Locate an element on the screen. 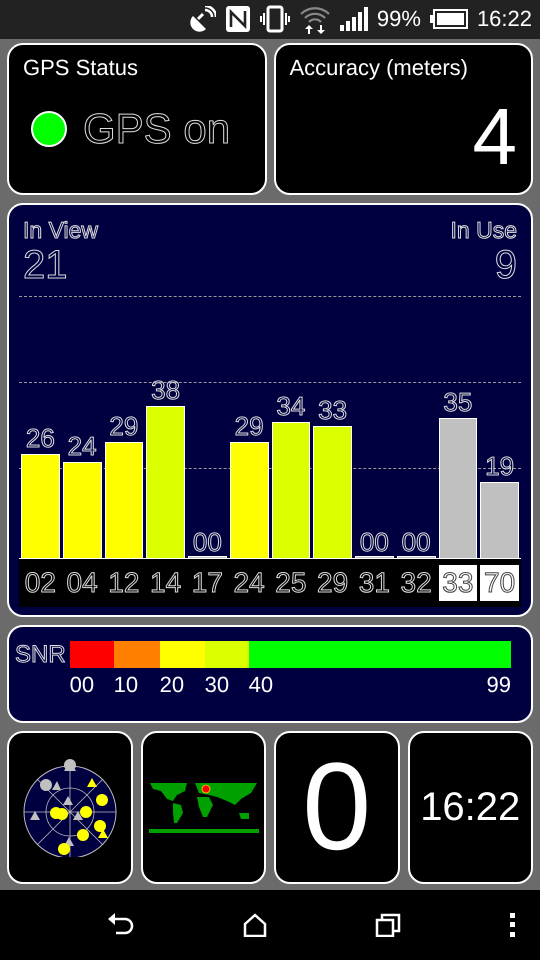 This screenshot has width=540, height=960. scale-tick: 40 is located at coordinates (261, 684).